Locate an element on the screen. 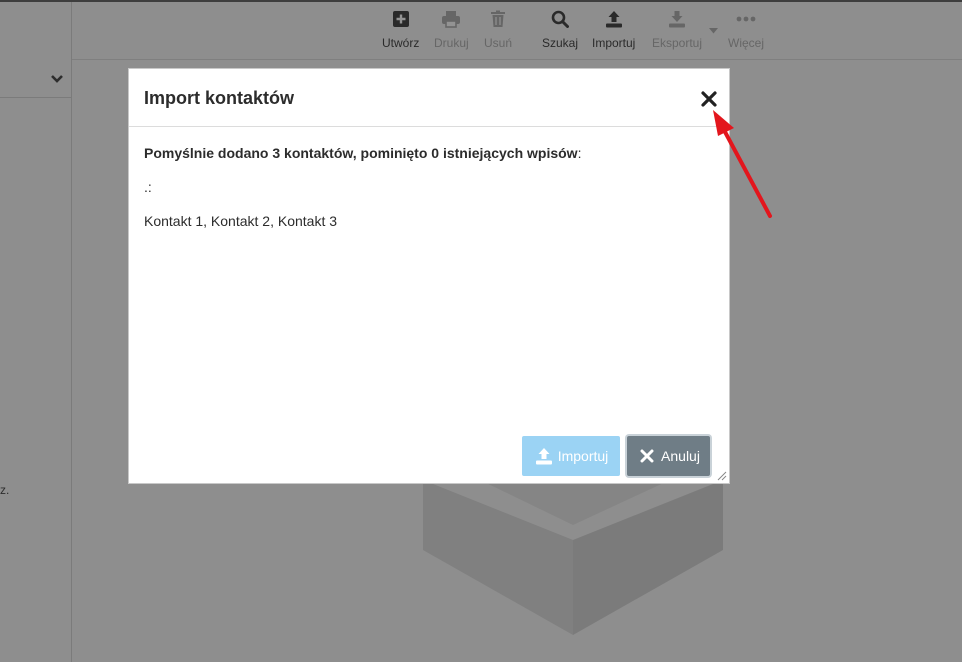 This screenshot has width=962, height=662. cancel-button: Anuluj is located at coordinates (668, 456).